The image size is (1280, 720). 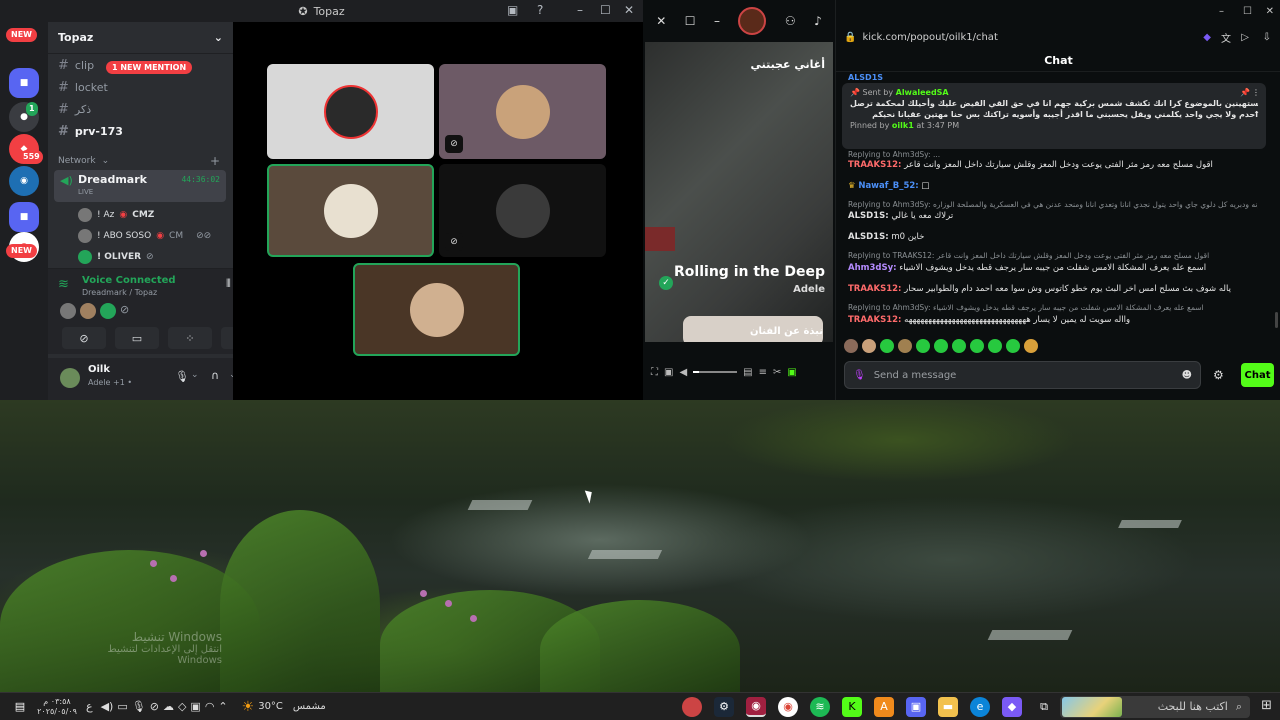 I want to click on app-icon-active: ◉, so click(x=756, y=706).